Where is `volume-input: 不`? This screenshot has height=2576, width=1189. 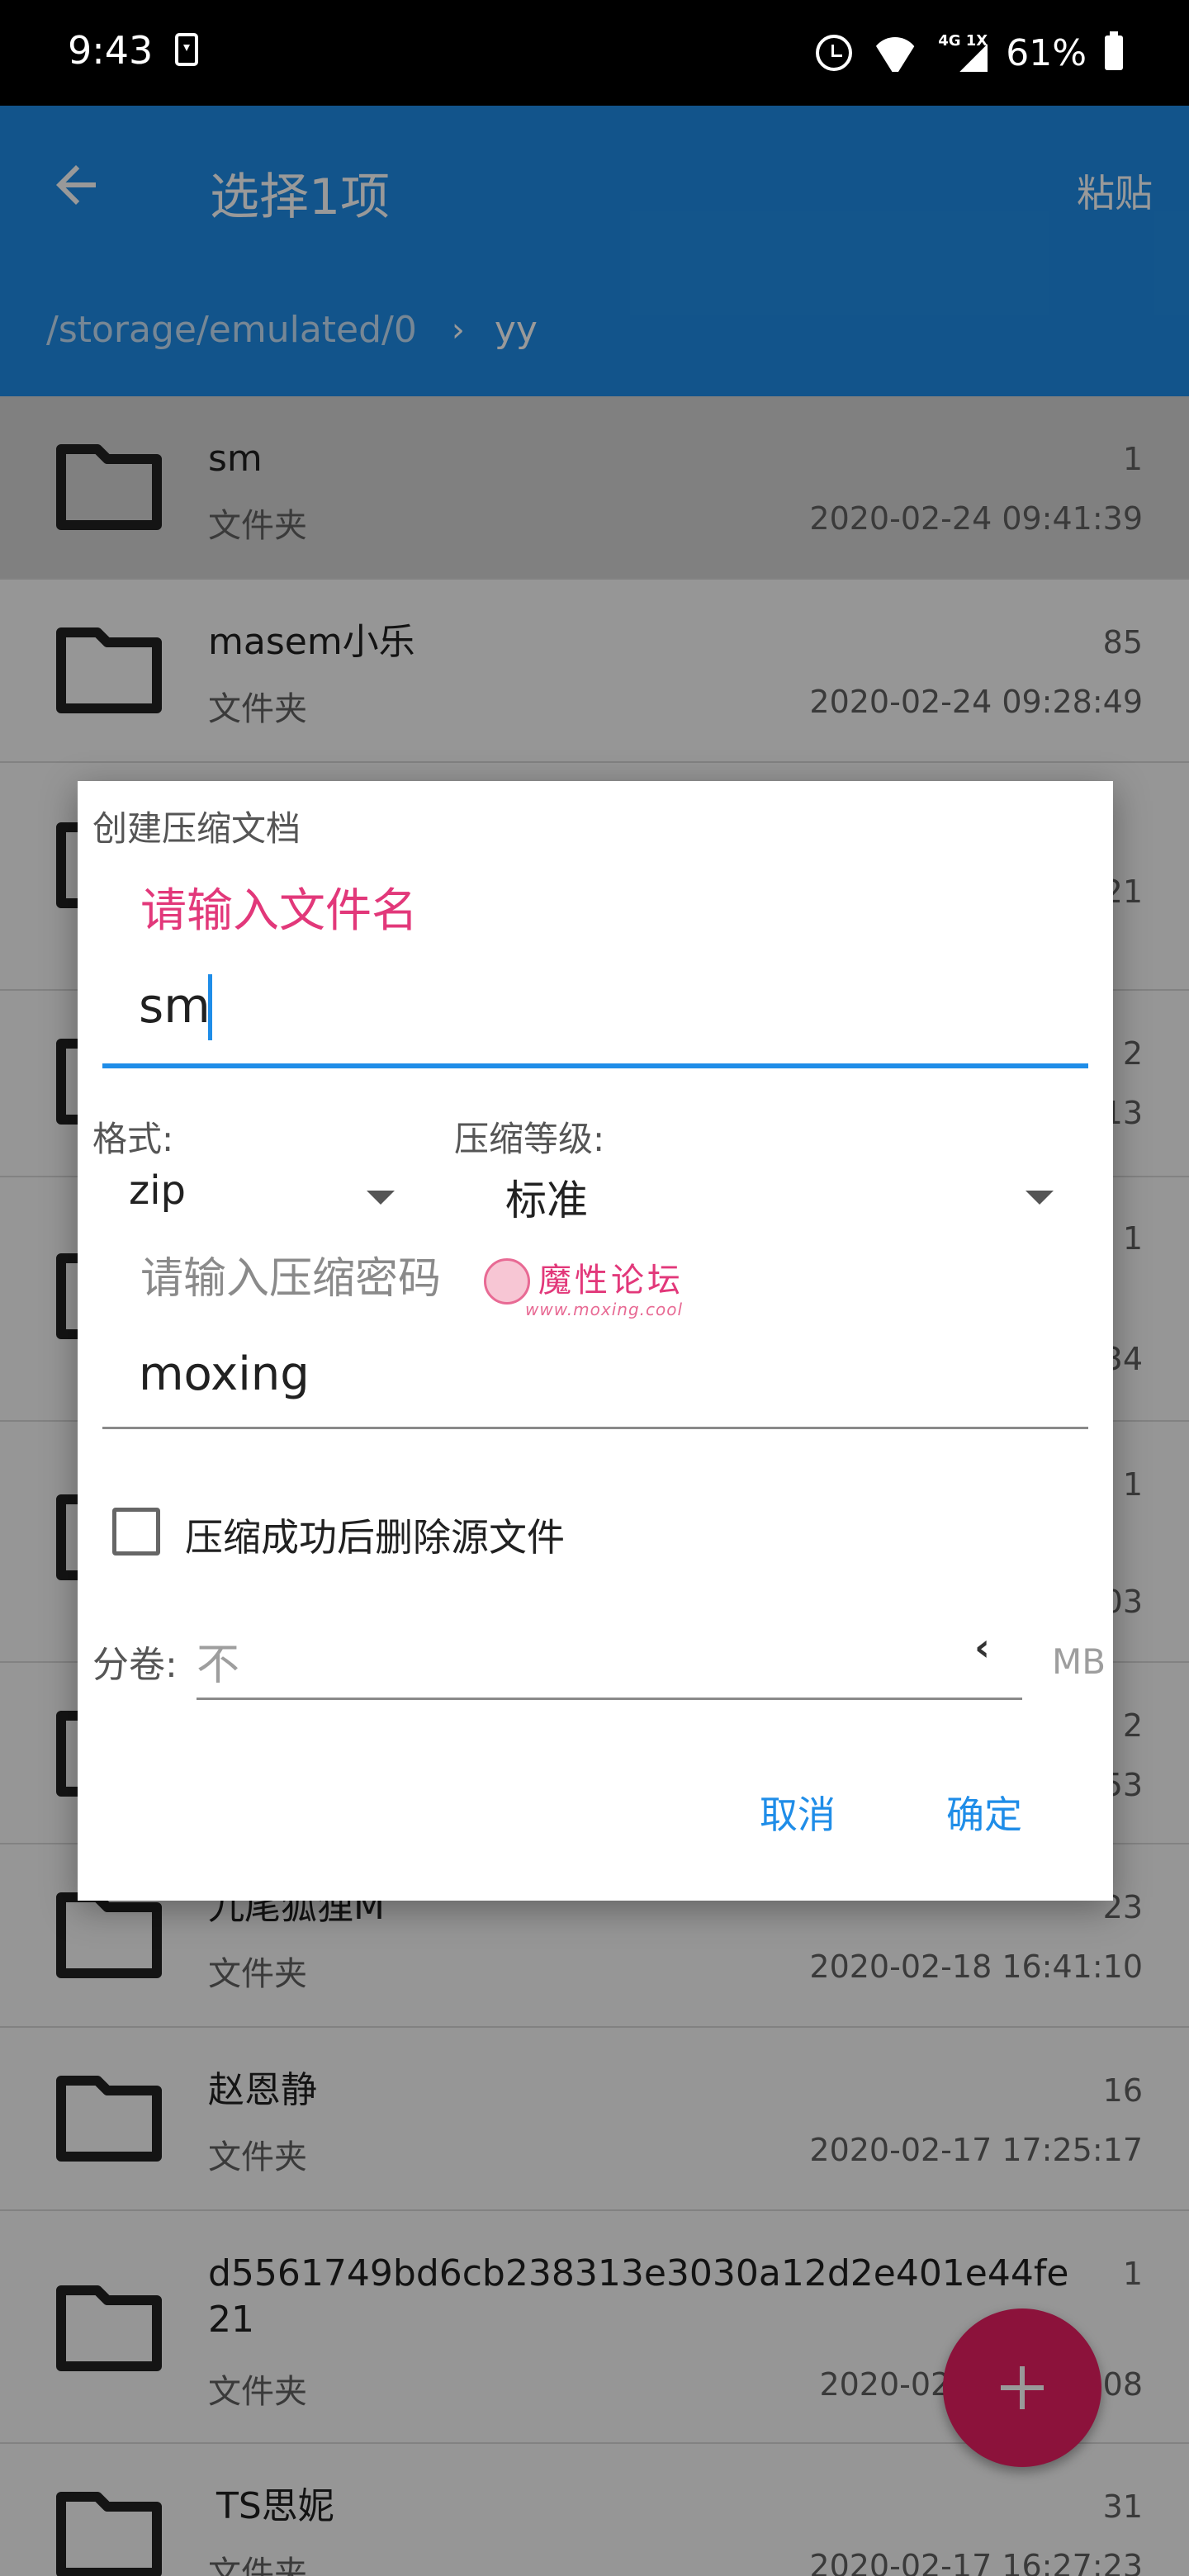
volume-input: 不 is located at coordinates (218, 1661).